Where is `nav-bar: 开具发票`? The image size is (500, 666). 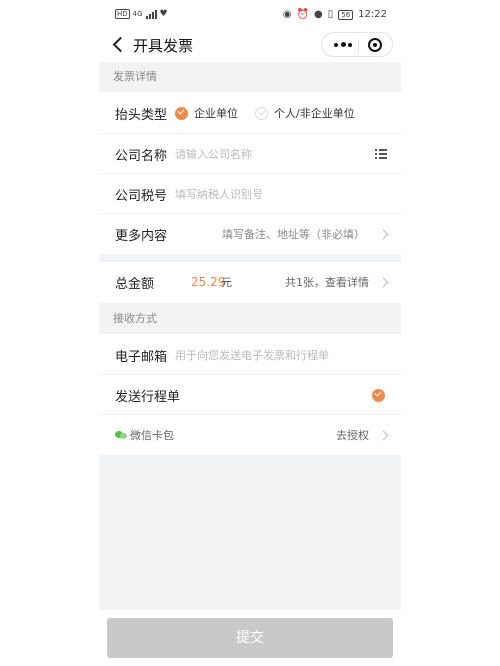 nav-bar: 开具发票 is located at coordinates (250, 45).